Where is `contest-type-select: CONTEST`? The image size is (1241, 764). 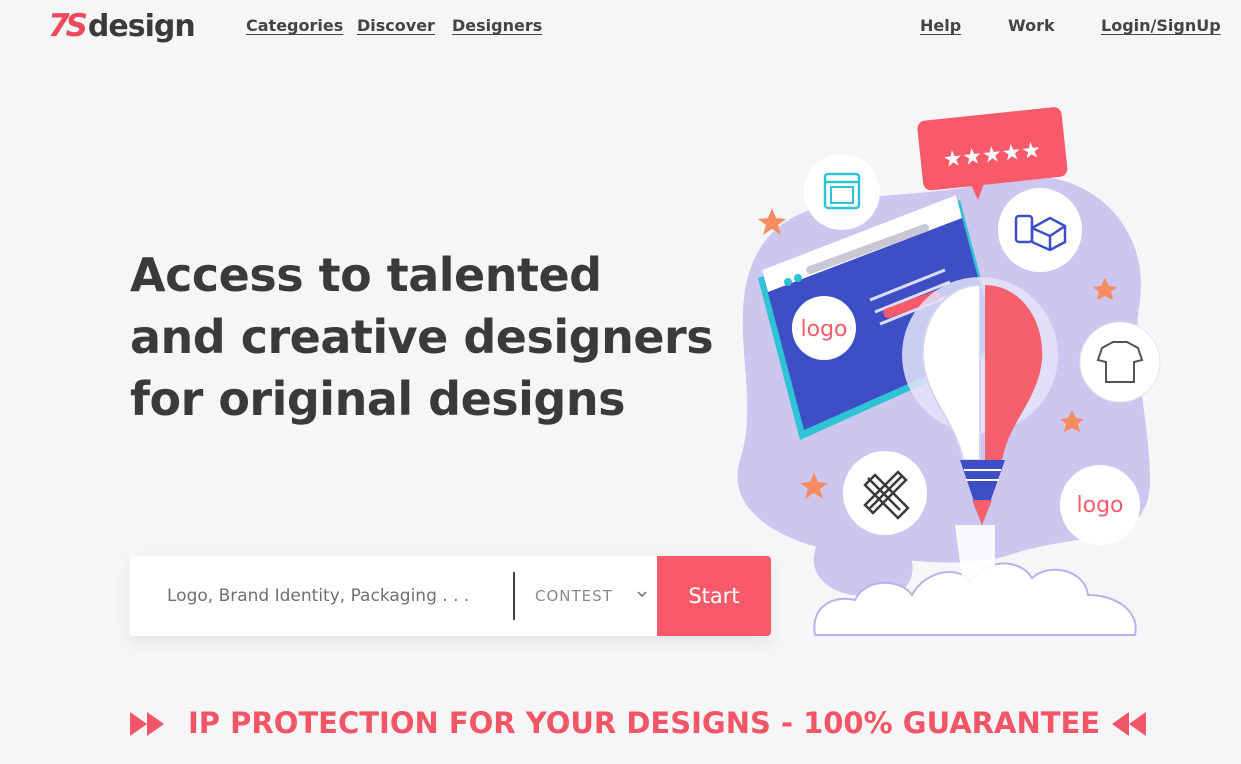 contest-type-select: CONTEST is located at coordinates (586, 596).